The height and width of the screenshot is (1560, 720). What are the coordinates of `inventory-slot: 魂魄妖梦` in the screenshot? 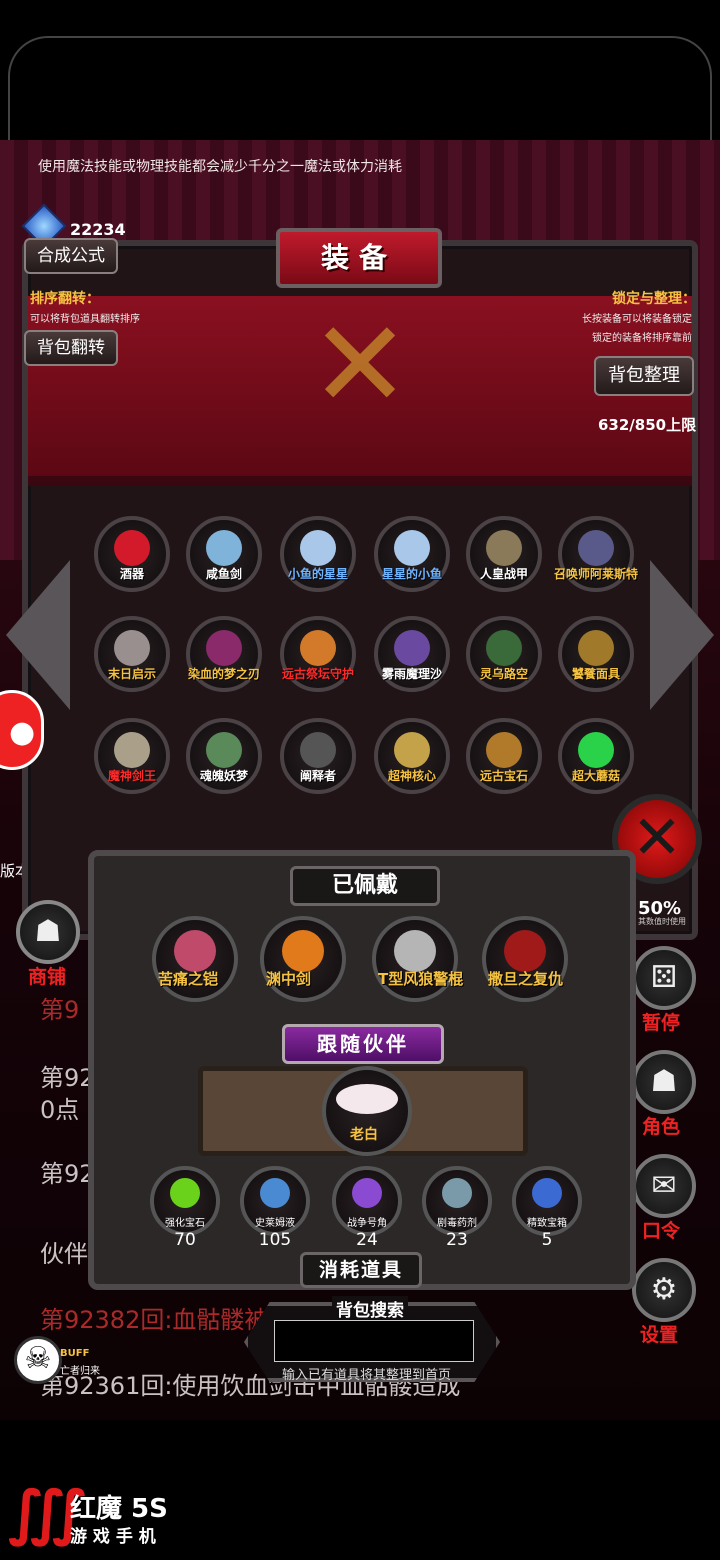 It's located at (224, 756).